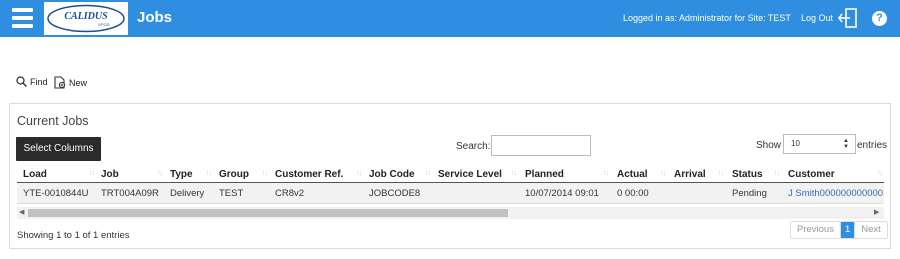 The width and height of the screenshot is (900, 259). What do you see at coordinates (56, 193) in the screenshot?
I see `cell-load: YTE-0010844U` at bounding box center [56, 193].